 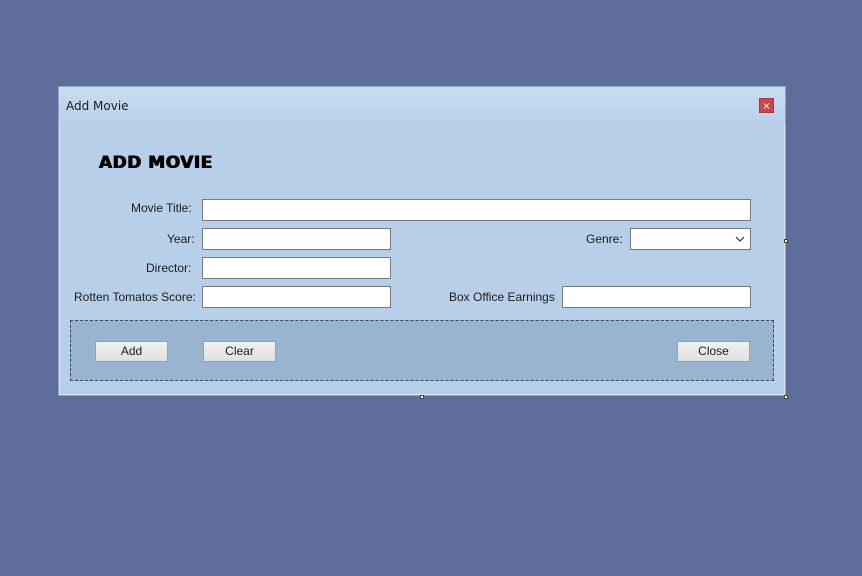 I want to click on clear-button: Clear, so click(x=239, y=351).